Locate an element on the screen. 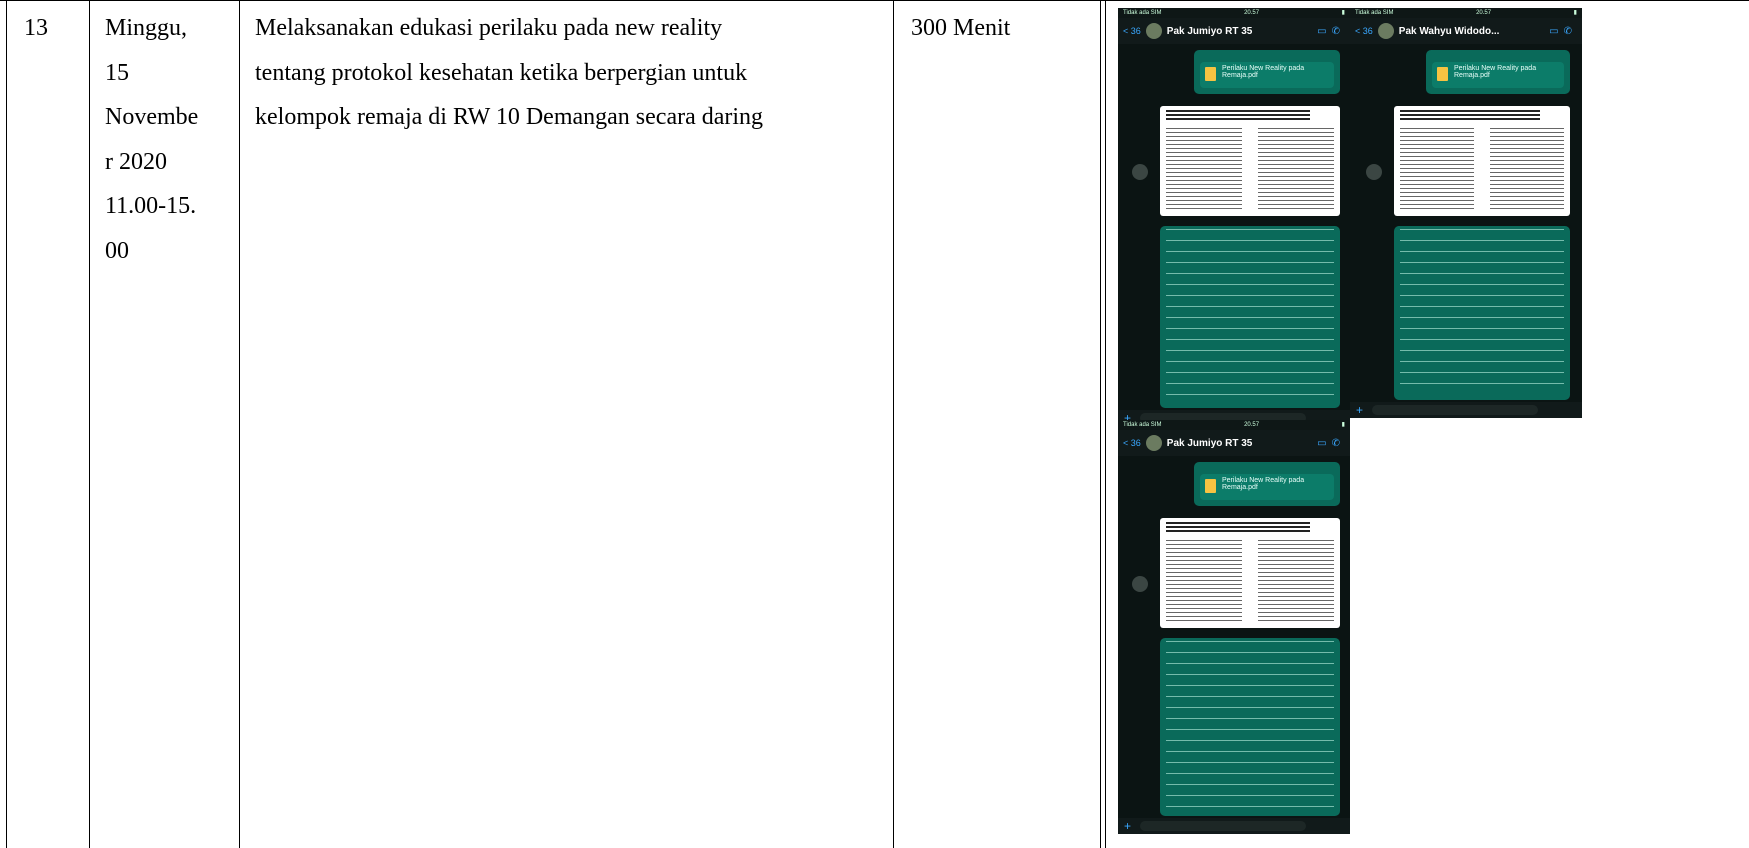  date-line: 00 is located at coordinates (117, 250).